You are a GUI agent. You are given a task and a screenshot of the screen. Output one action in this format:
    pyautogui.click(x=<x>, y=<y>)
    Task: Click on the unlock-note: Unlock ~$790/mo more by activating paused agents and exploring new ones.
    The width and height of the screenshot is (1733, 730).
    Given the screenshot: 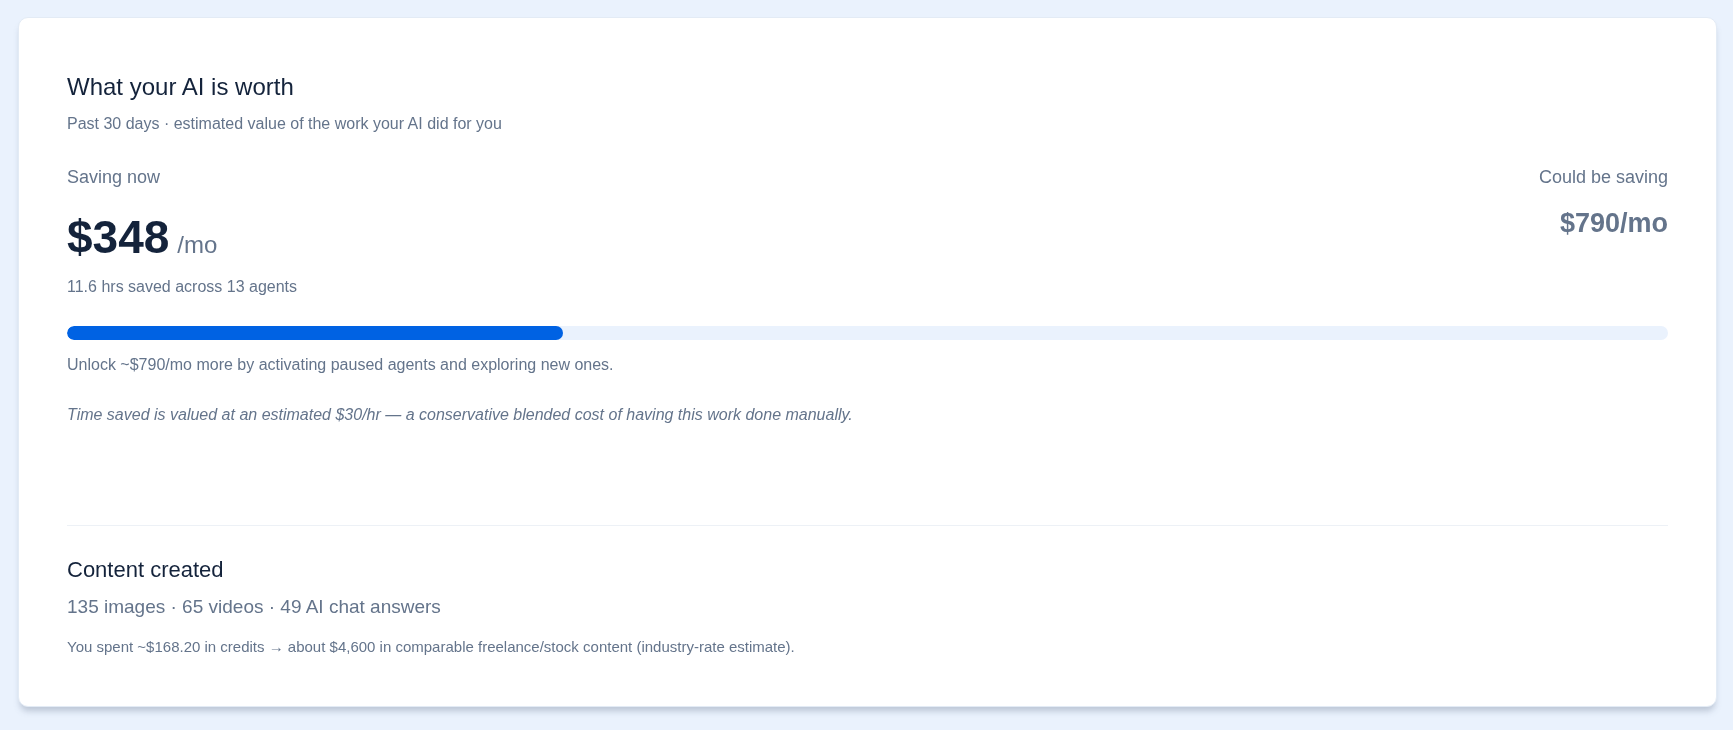 What is the action you would take?
    pyautogui.click(x=340, y=365)
    